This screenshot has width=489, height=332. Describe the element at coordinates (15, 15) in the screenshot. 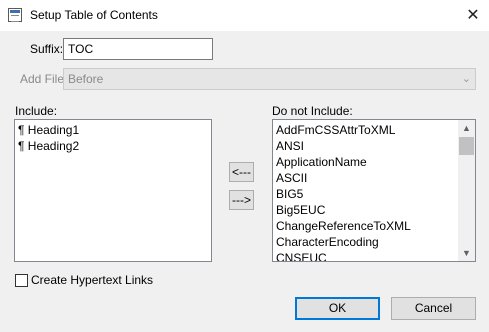

I see `dialog-window-icon` at that location.